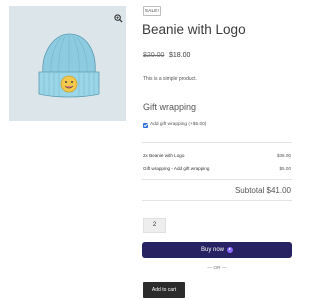 This screenshot has width=320, height=300. Describe the element at coordinates (170, 79) in the screenshot. I see `short-description: This is a simple product.` at that location.